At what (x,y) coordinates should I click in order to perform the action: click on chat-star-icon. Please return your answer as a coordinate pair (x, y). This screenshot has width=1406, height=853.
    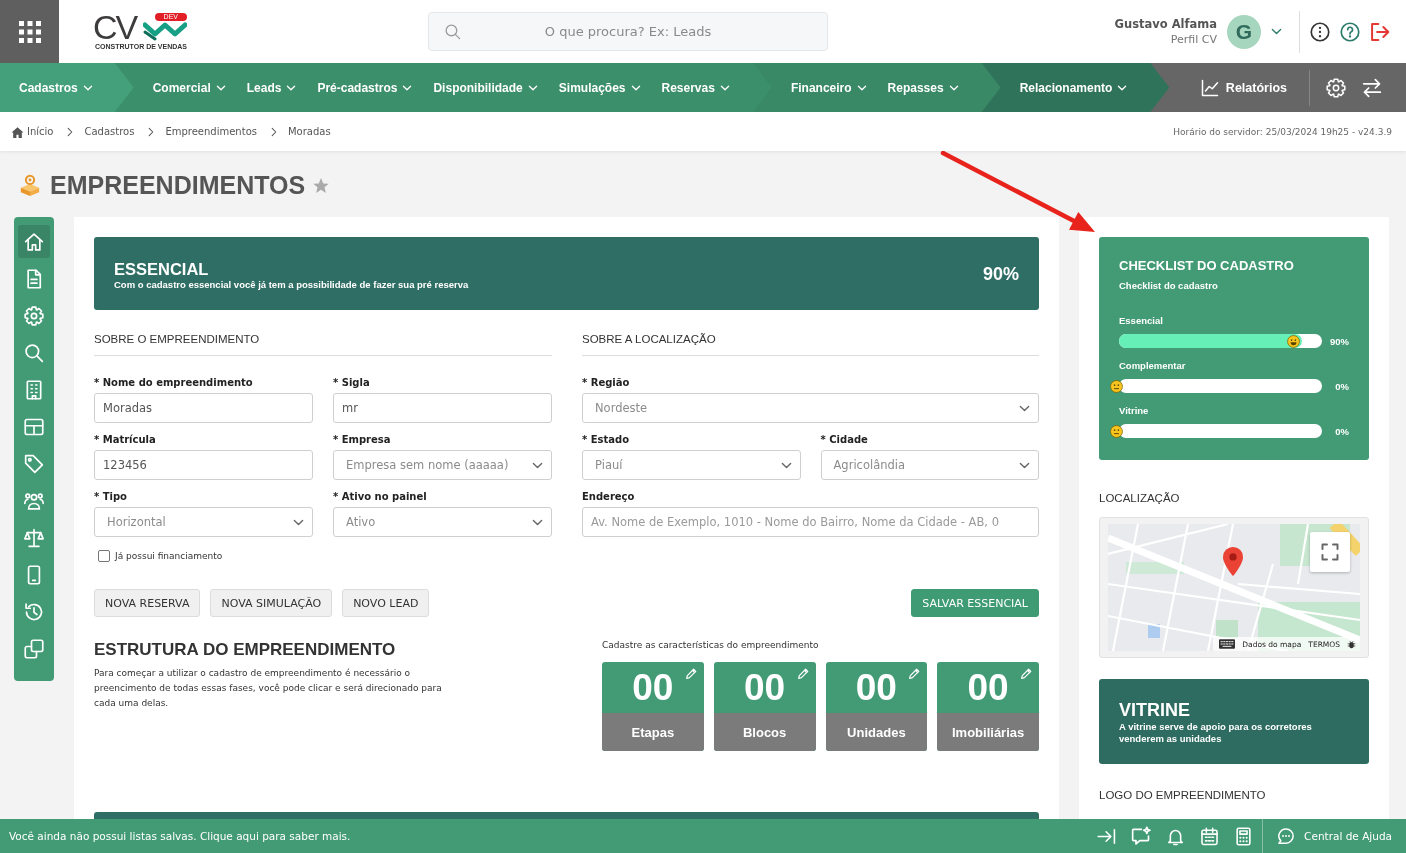
    Looking at the image, I should click on (1141, 836).